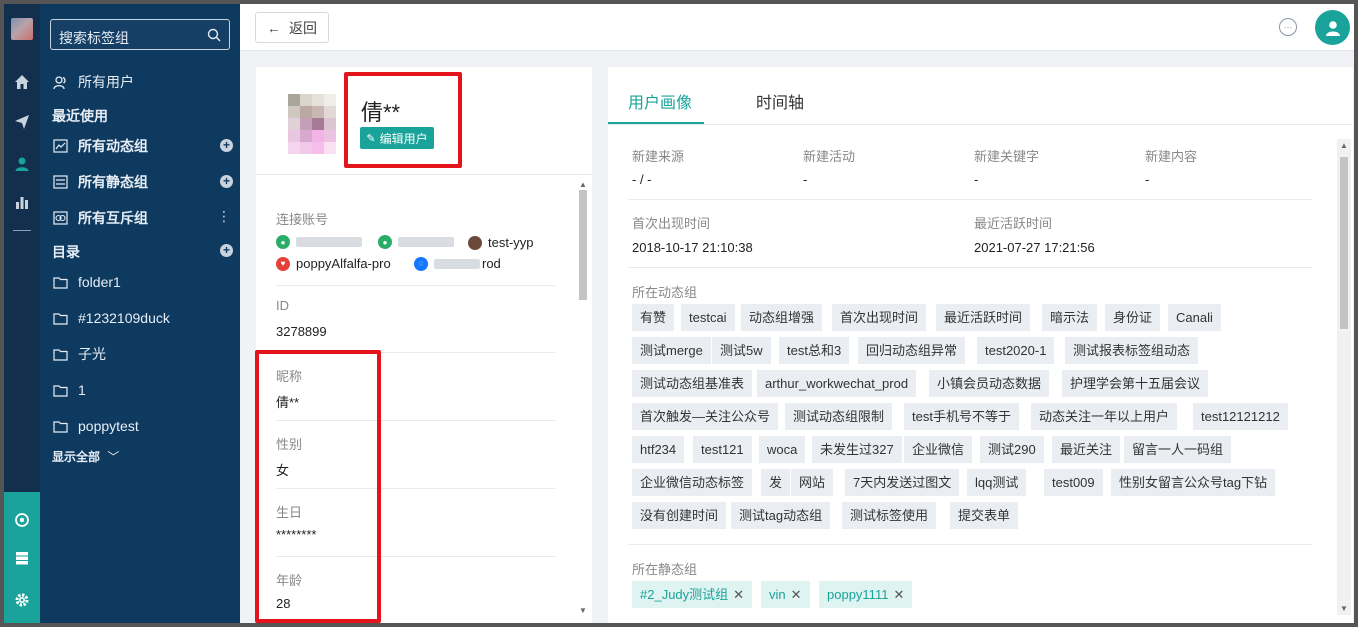 This screenshot has width=1358, height=627. What do you see at coordinates (22, 202) in the screenshot?
I see `chart-icon` at bounding box center [22, 202].